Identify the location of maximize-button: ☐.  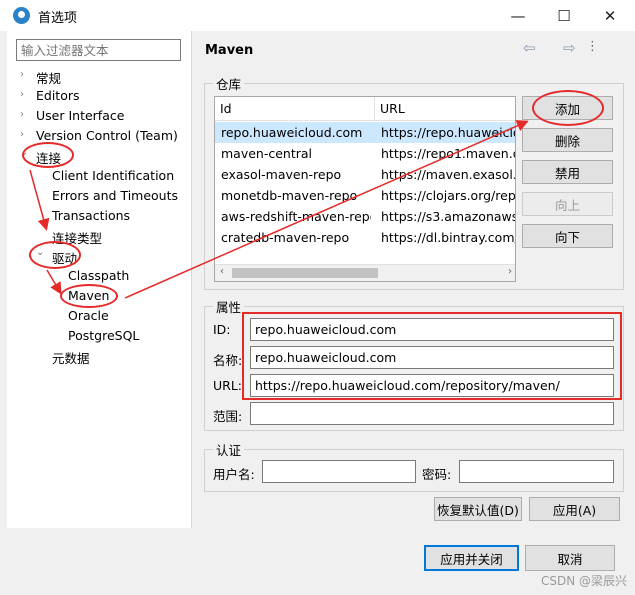
(564, 15).